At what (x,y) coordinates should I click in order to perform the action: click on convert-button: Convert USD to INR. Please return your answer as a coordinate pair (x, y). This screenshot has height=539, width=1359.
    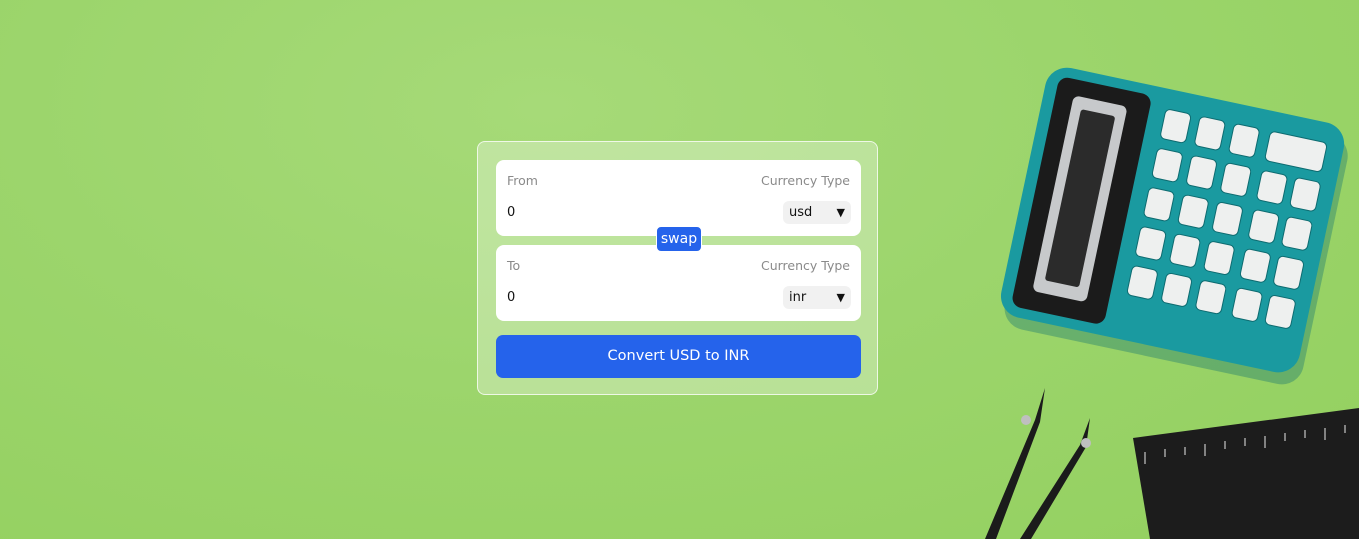
    Looking at the image, I should click on (678, 356).